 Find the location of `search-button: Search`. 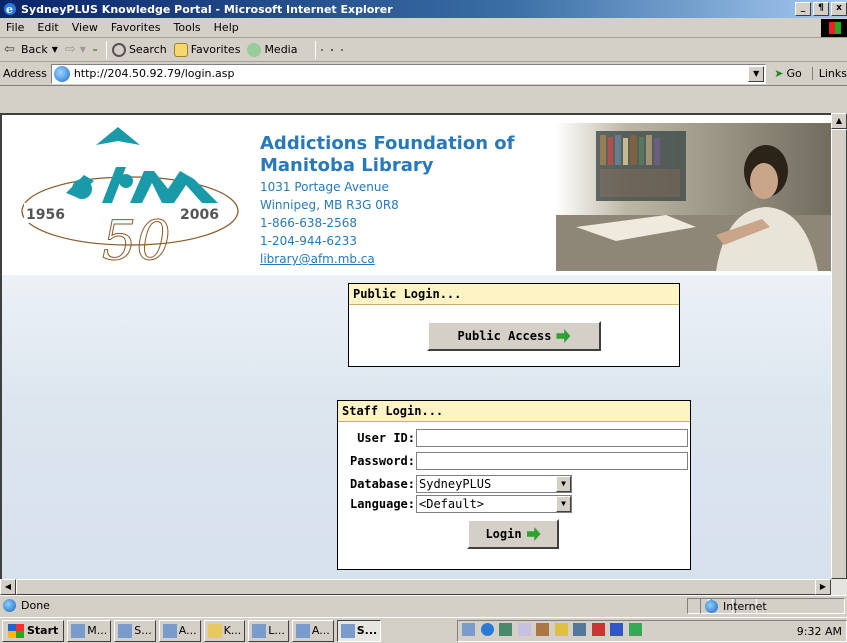

search-button: Search is located at coordinates (139, 49).